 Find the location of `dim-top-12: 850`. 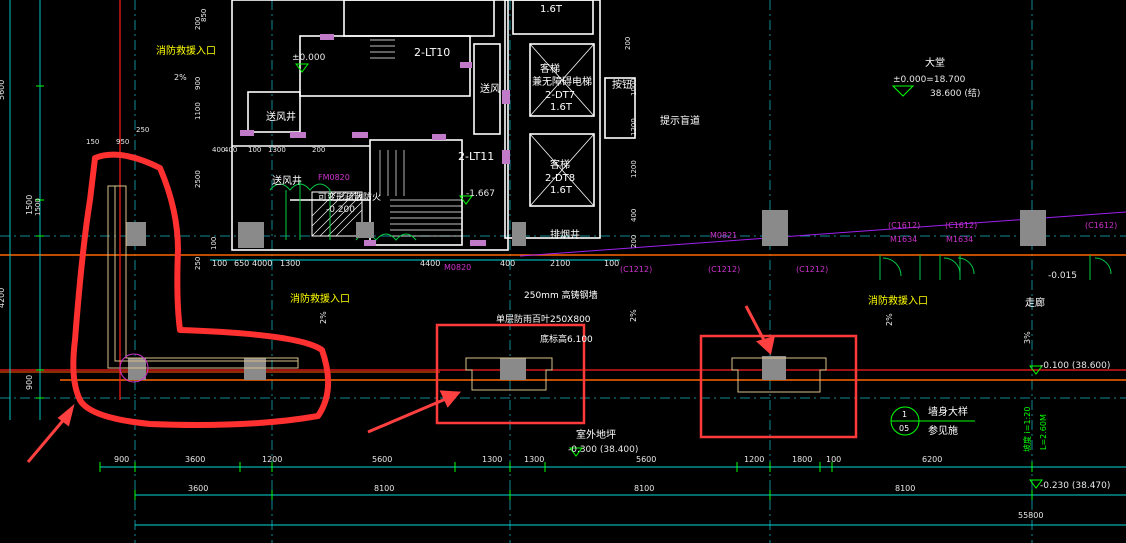

dim-top-12: 850 is located at coordinates (204, 15).